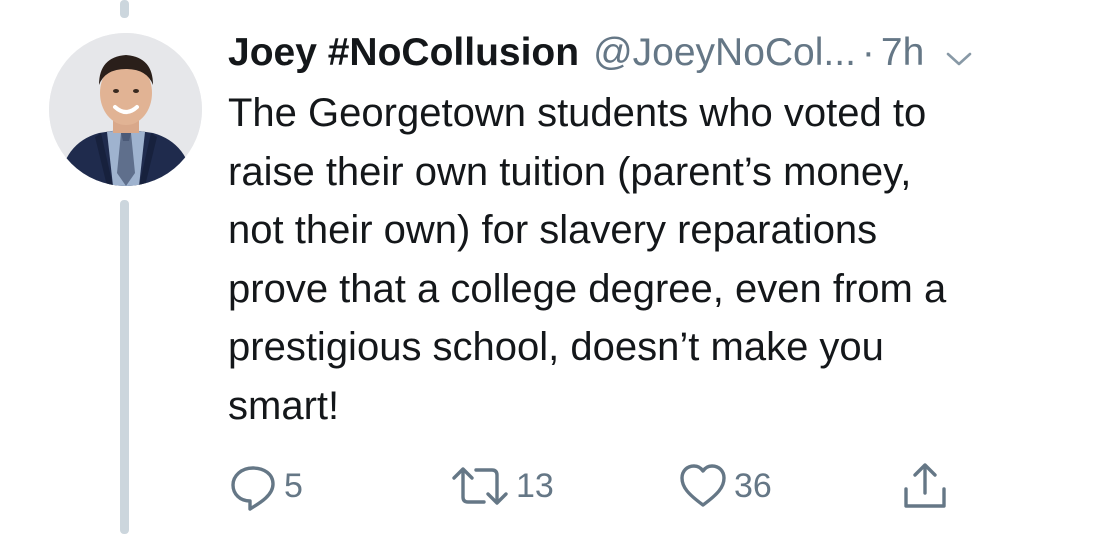 The height and width of the screenshot is (534, 1118). What do you see at coordinates (125, 109) in the screenshot?
I see `avatar` at bounding box center [125, 109].